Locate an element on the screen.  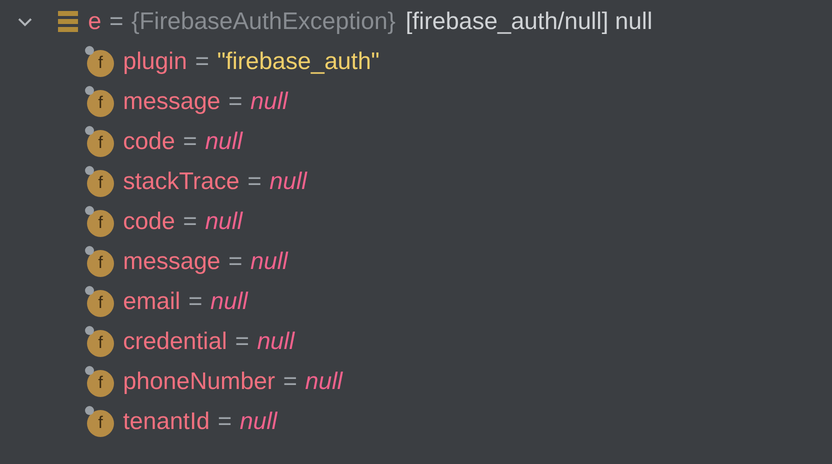
field-name: plugin is located at coordinates (155, 62).